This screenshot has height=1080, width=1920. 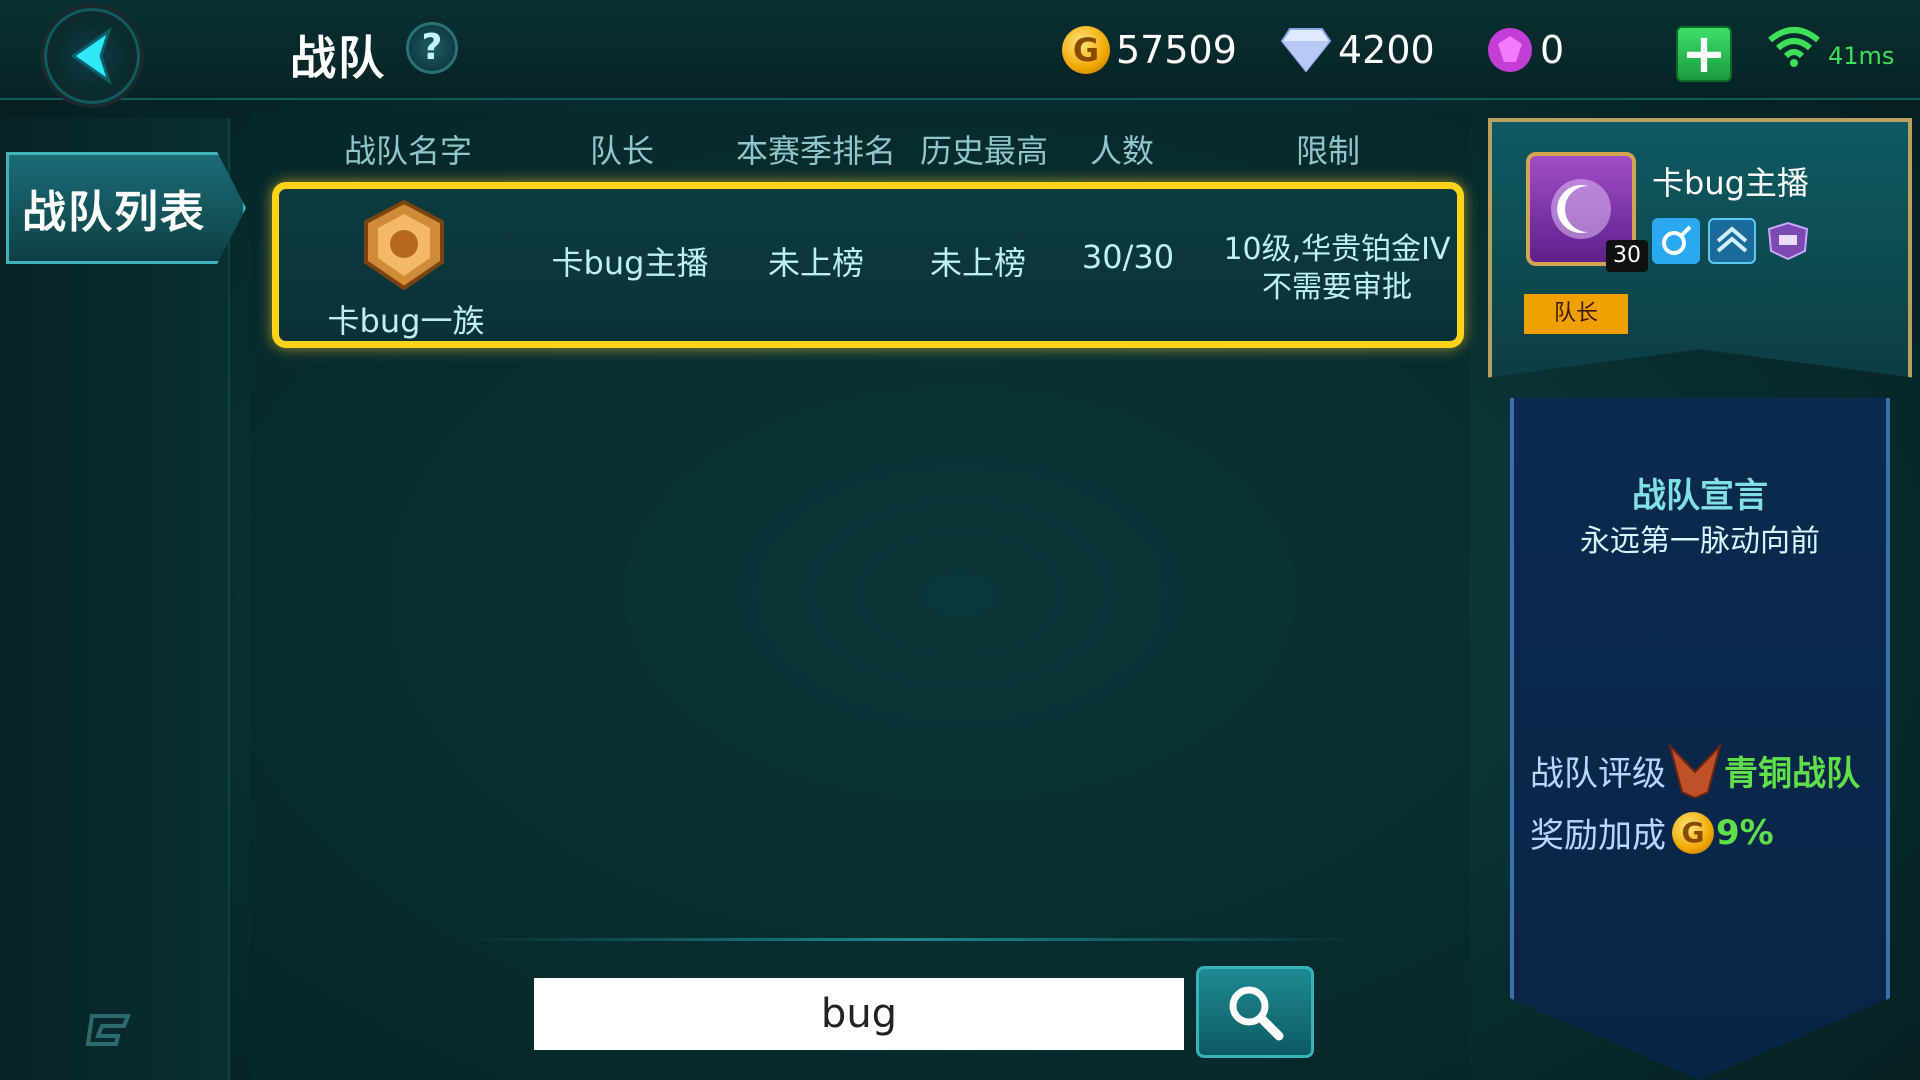 What do you see at coordinates (1788, 241) in the screenshot?
I see `vip-badge-icon` at bounding box center [1788, 241].